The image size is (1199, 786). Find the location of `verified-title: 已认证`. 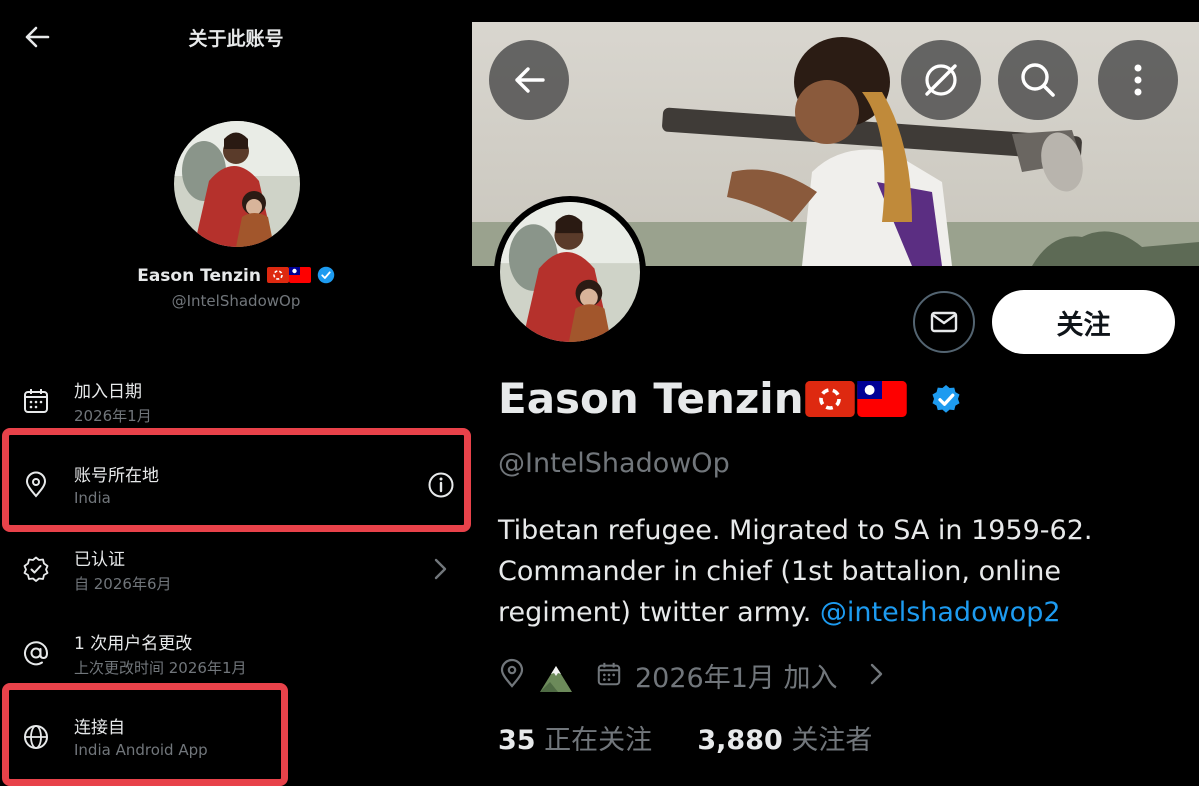

verified-title: 已认证 is located at coordinates (99, 557).